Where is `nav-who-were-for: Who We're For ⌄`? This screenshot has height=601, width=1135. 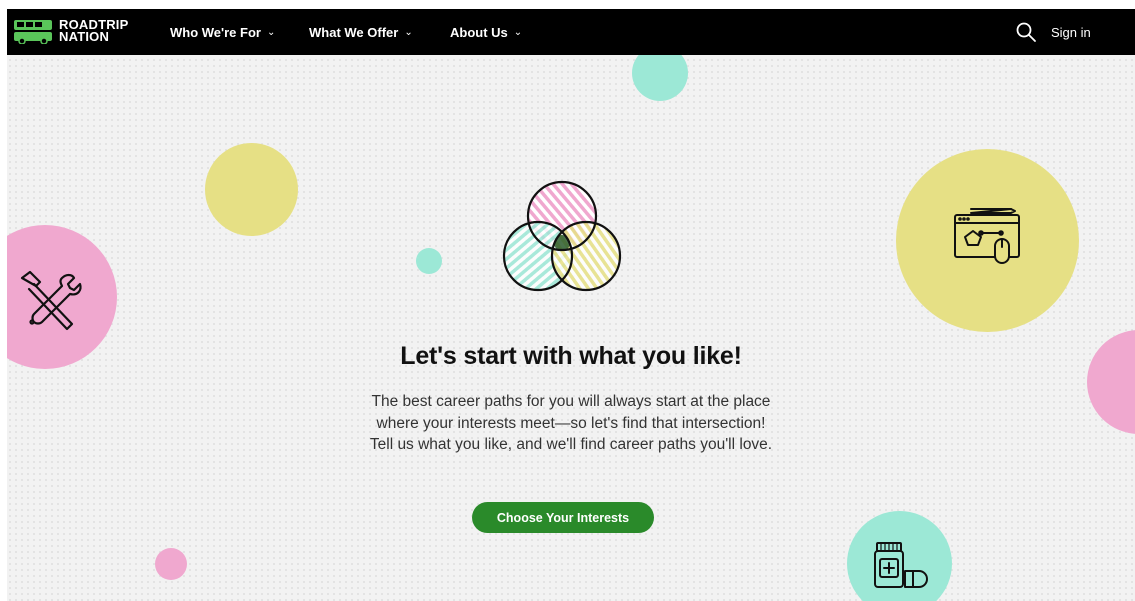 nav-who-were-for: Who We're For ⌄ is located at coordinates (222, 32).